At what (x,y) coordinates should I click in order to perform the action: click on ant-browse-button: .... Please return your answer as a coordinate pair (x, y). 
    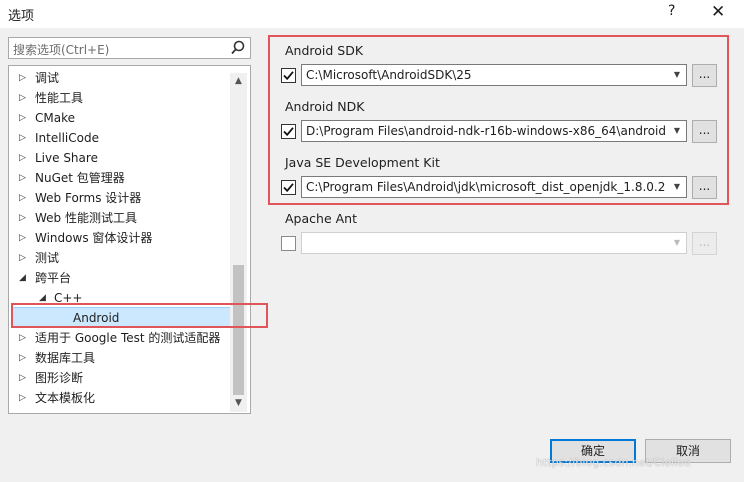
    Looking at the image, I should click on (704, 243).